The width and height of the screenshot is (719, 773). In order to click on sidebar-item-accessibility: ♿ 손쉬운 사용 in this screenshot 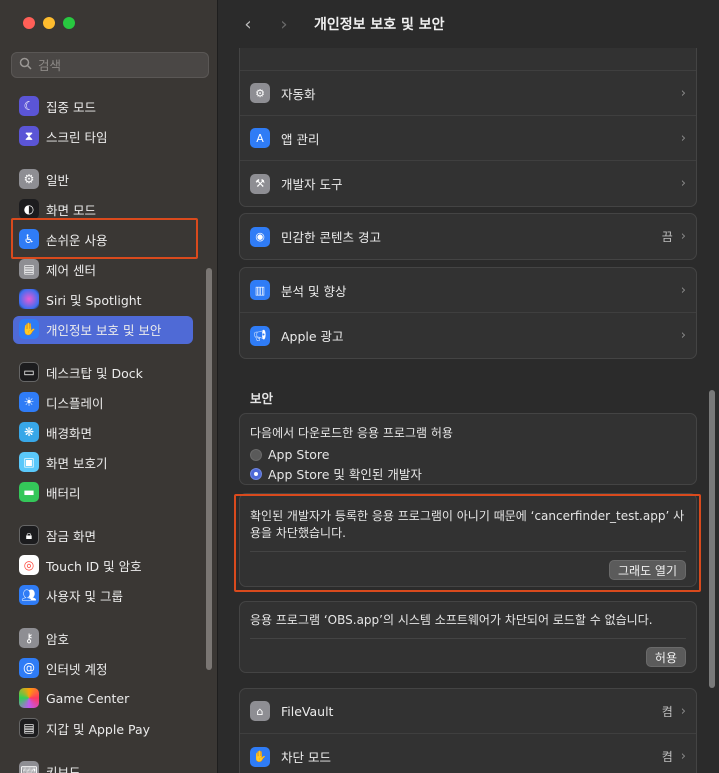, I will do `click(108, 239)`.